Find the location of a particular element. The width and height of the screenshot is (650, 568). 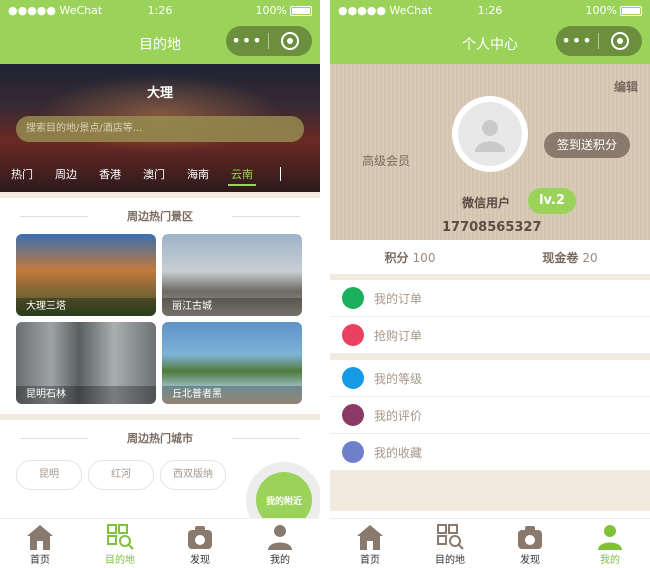

points-stat: 积分 100 is located at coordinates (410, 257).